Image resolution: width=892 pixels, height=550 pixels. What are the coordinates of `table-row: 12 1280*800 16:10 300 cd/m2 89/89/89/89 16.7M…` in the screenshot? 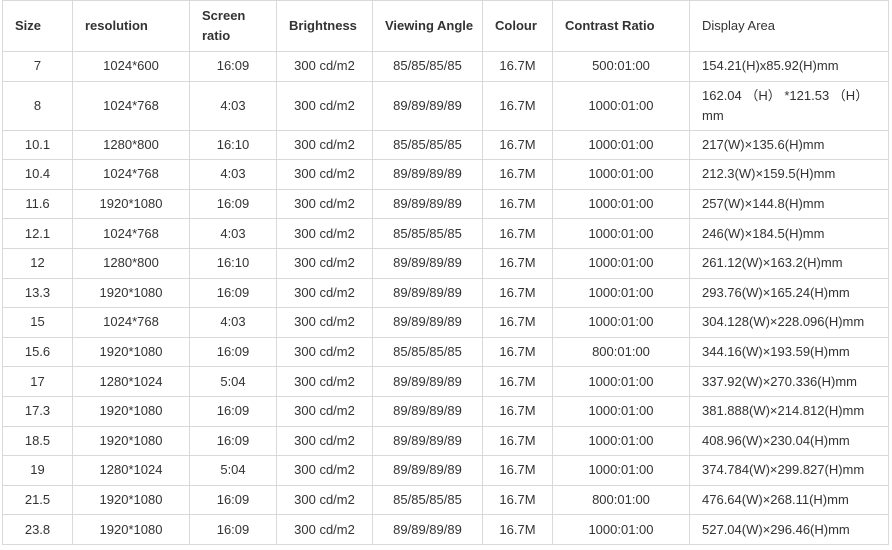 It's located at (445, 263).